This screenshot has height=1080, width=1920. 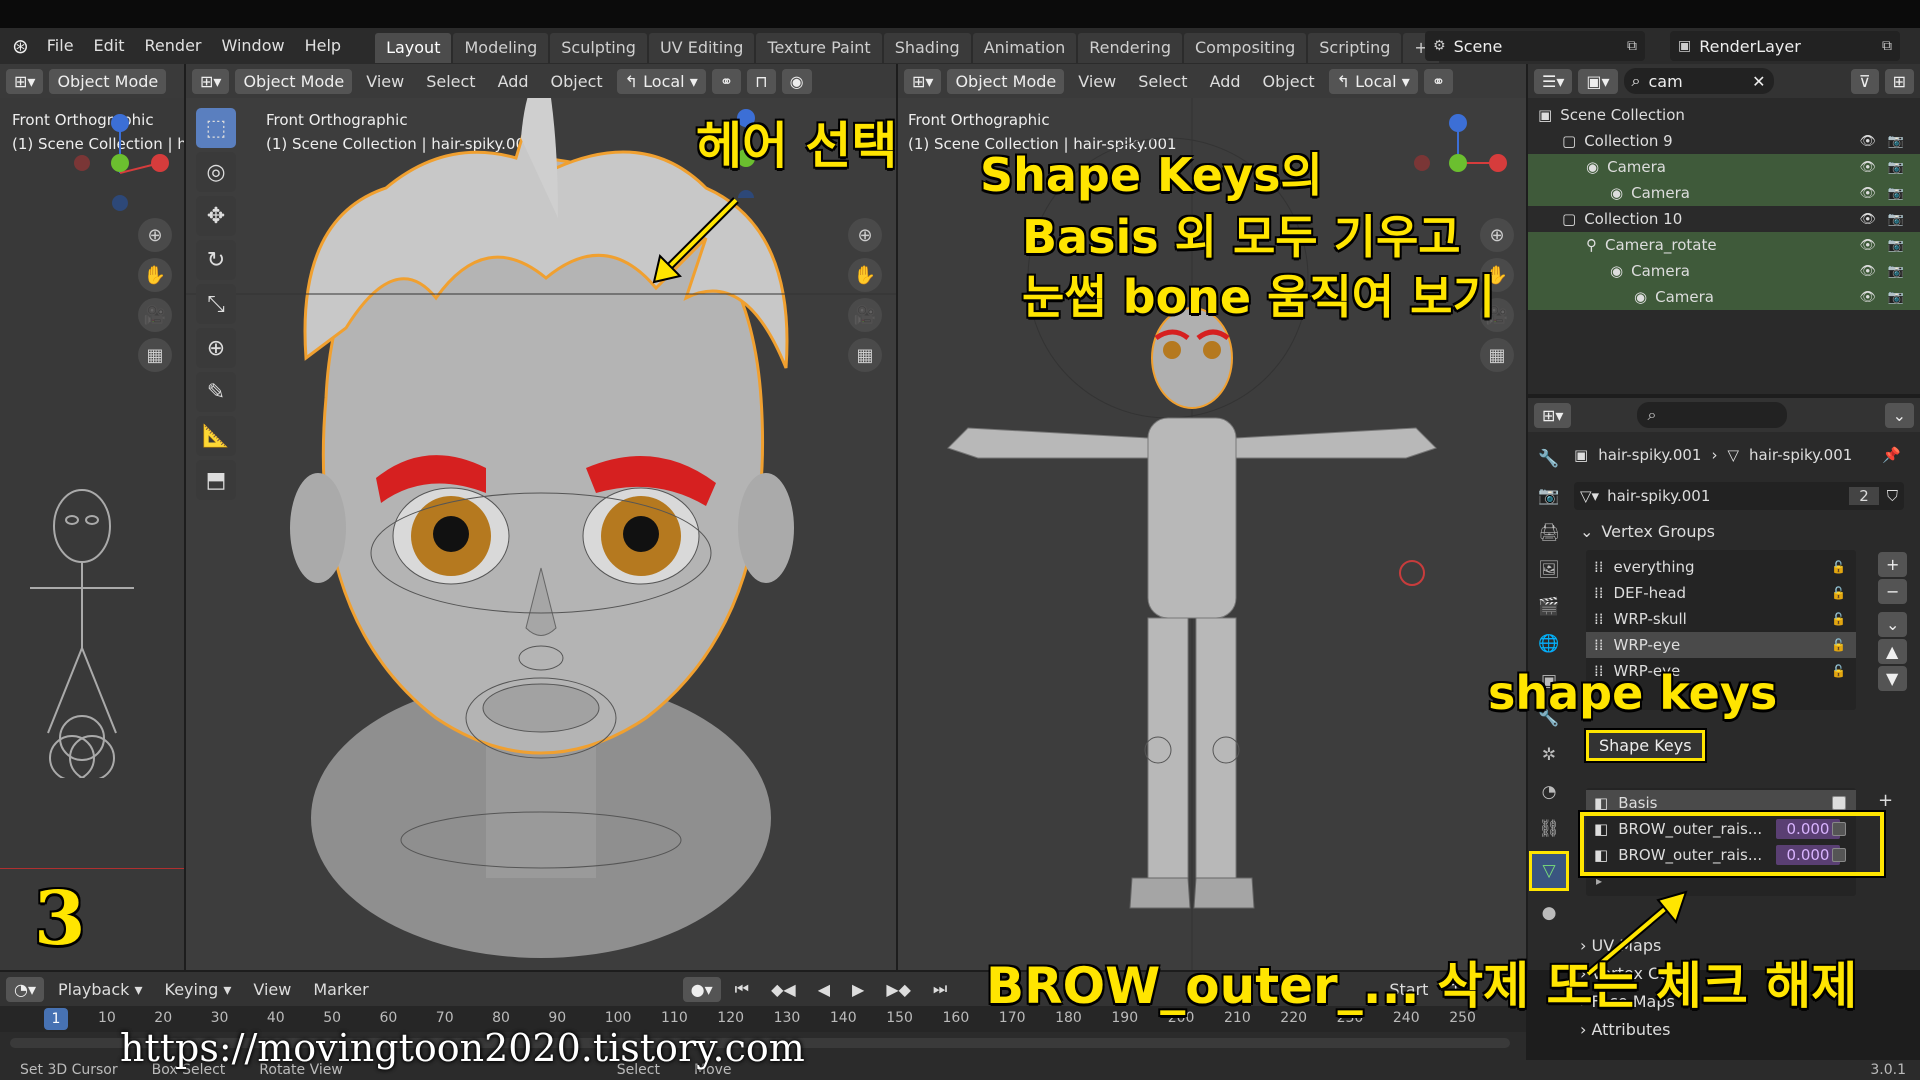 What do you see at coordinates (1721, 619) in the screenshot?
I see `vertex-group-item: ⁞⁞ WRP-skull 🔓` at bounding box center [1721, 619].